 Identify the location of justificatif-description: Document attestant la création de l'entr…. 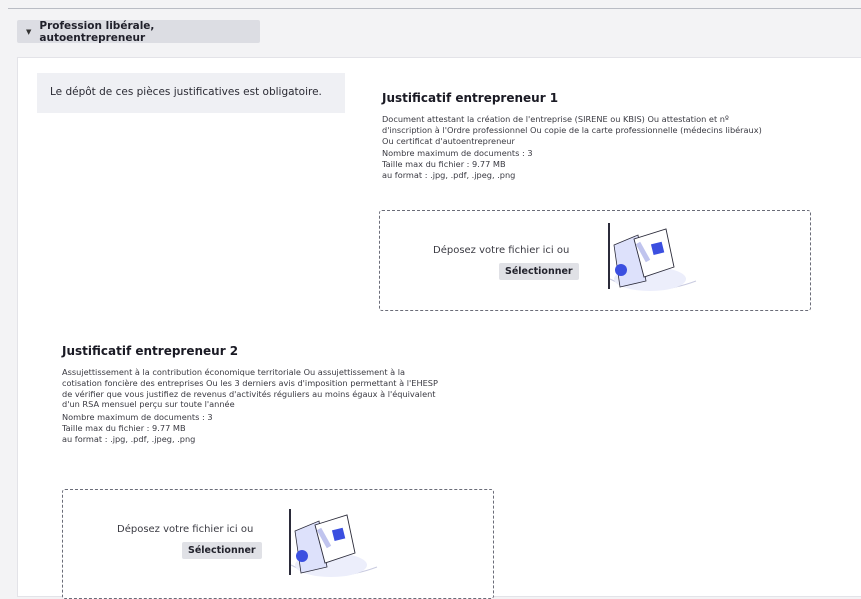
(572, 130).